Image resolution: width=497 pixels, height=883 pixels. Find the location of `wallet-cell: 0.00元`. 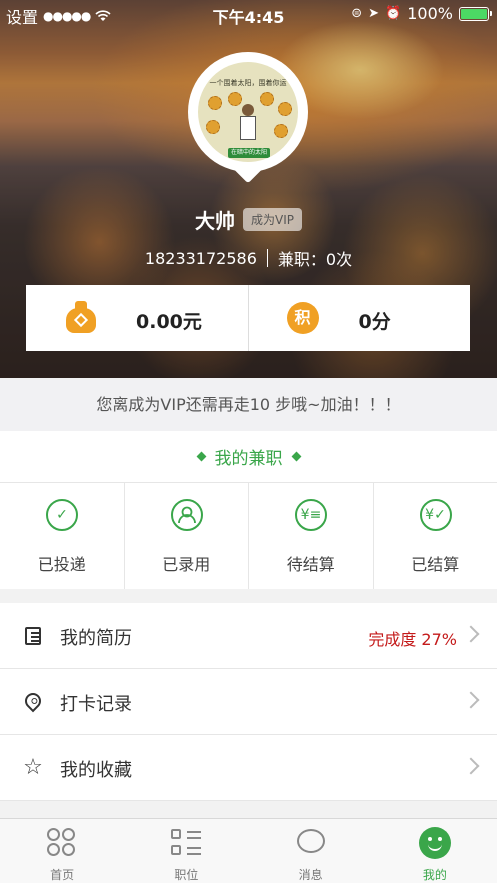

wallet-cell: 0.00元 is located at coordinates (137, 318).